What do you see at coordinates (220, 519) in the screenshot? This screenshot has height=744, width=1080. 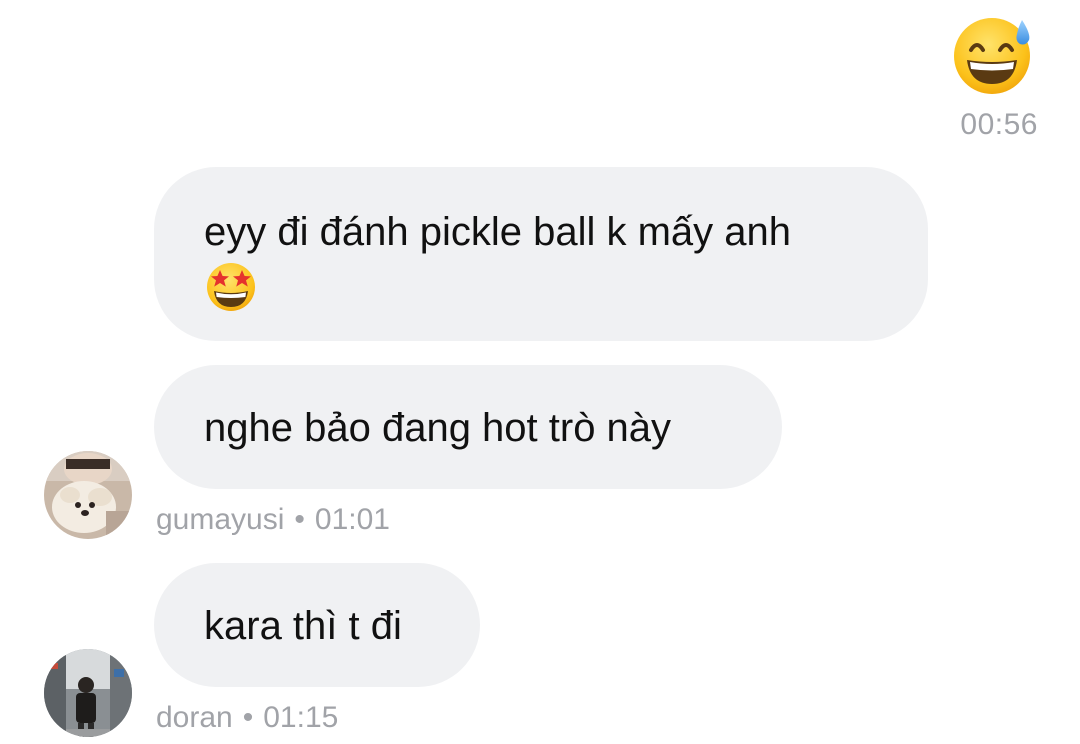 I see `sender-name: gumayusi` at bounding box center [220, 519].